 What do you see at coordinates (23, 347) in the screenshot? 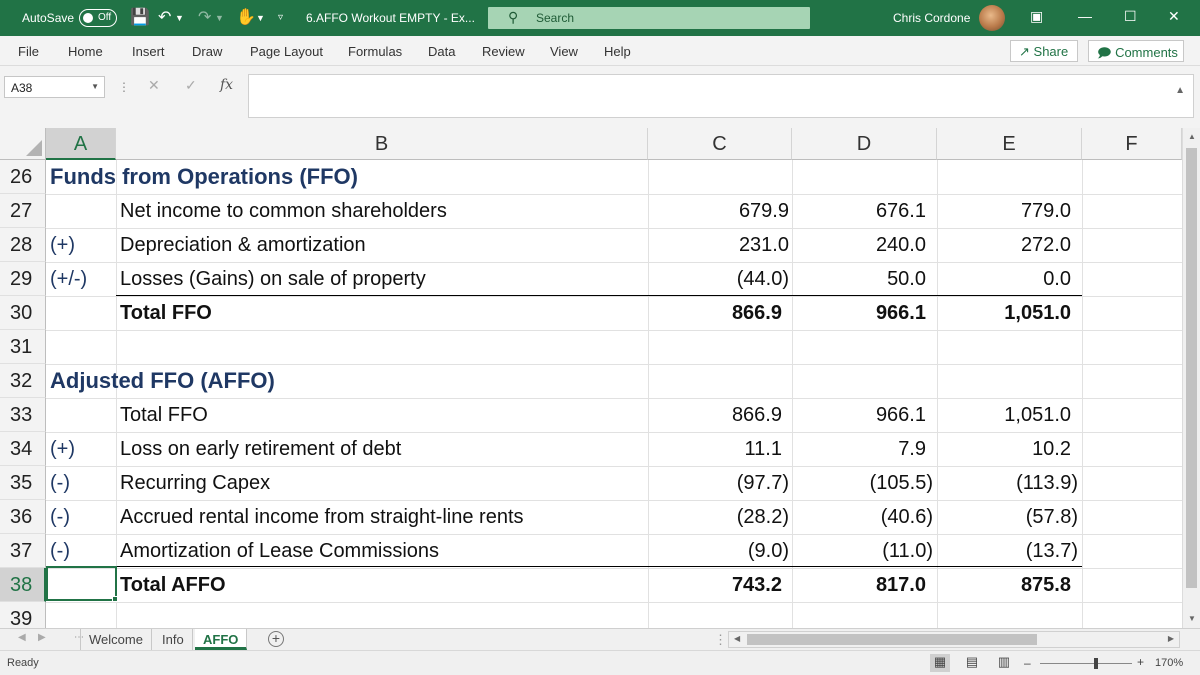
I see `row-header: 31` at bounding box center [23, 347].